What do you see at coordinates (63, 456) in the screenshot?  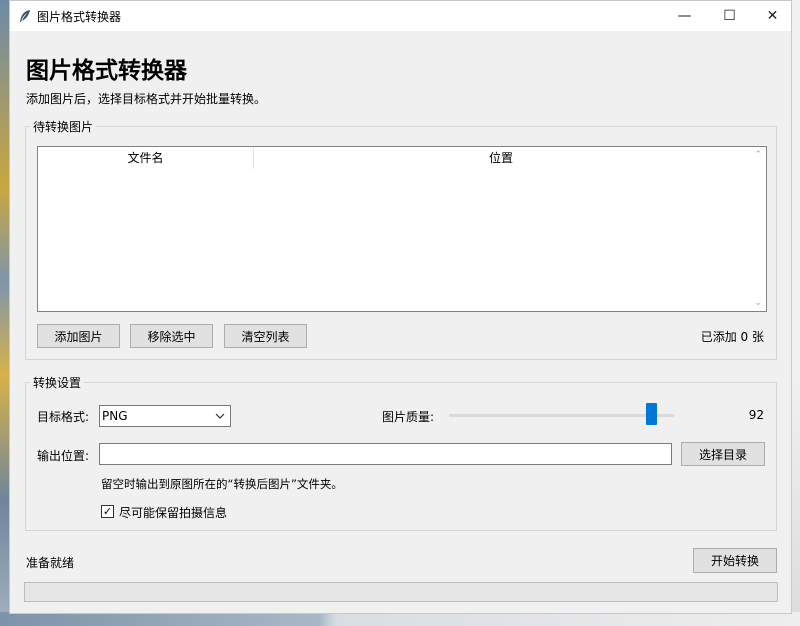 I see `output-label: 输出位置:` at bounding box center [63, 456].